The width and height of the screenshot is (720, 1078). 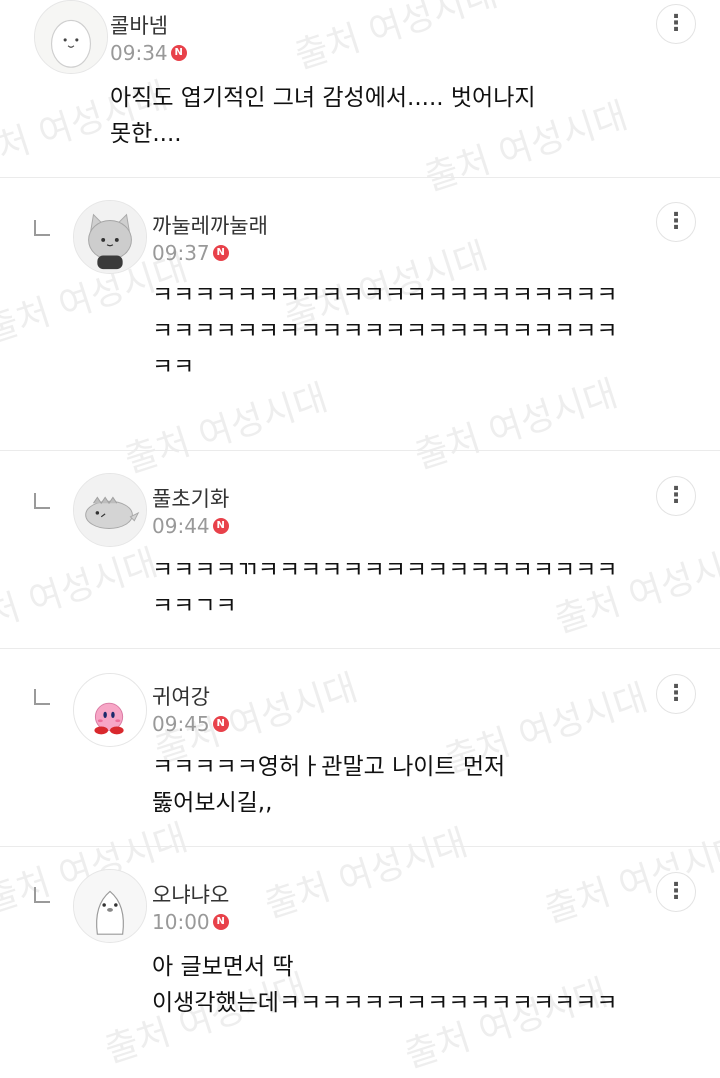 I want to click on comment-time: 09:44, so click(x=181, y=526).